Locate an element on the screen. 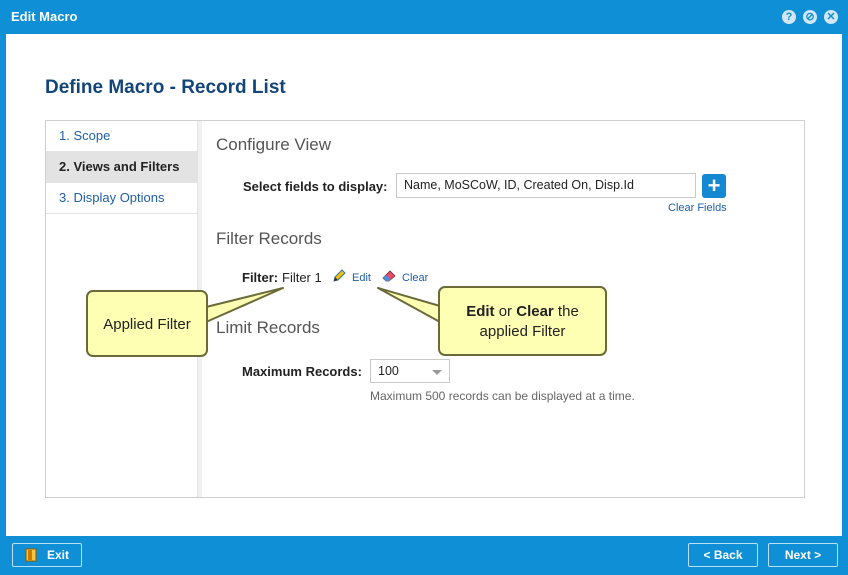  callout-edit-word: Edit is located at coordinates (480, 311).